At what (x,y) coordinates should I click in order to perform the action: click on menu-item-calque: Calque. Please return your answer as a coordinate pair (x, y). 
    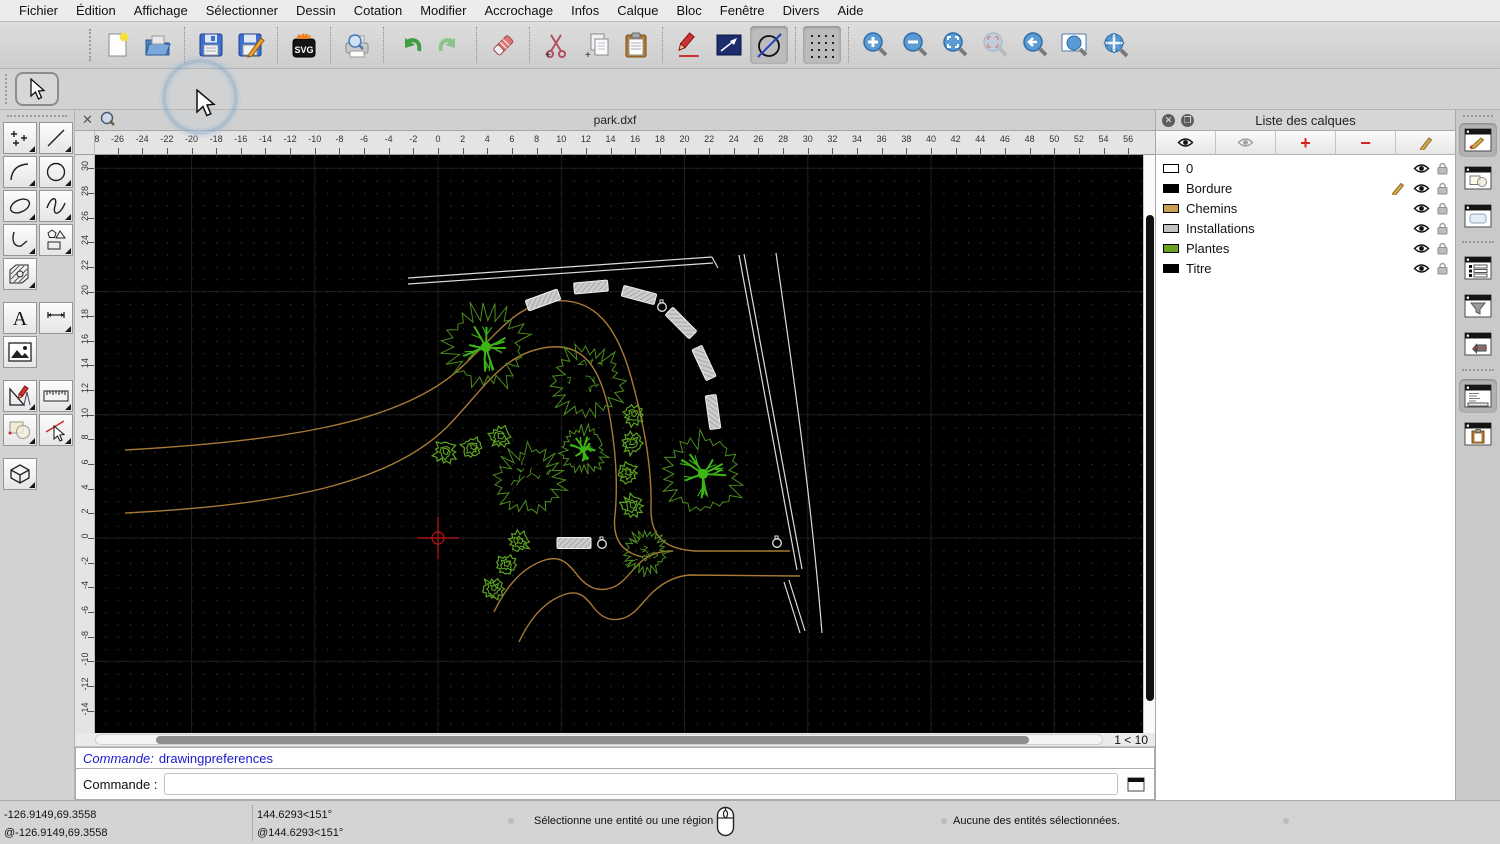
    Looking at the image, I should click on (637, 10).